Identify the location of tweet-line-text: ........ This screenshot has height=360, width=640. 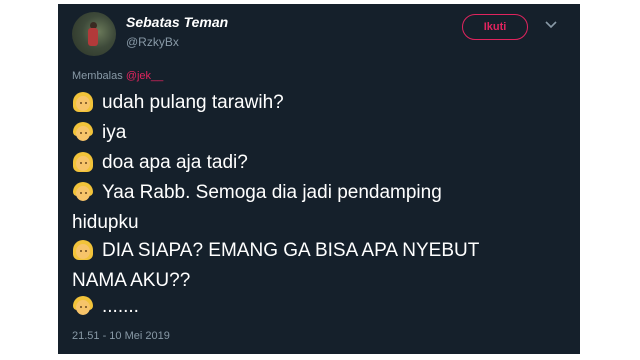
(120, 306).